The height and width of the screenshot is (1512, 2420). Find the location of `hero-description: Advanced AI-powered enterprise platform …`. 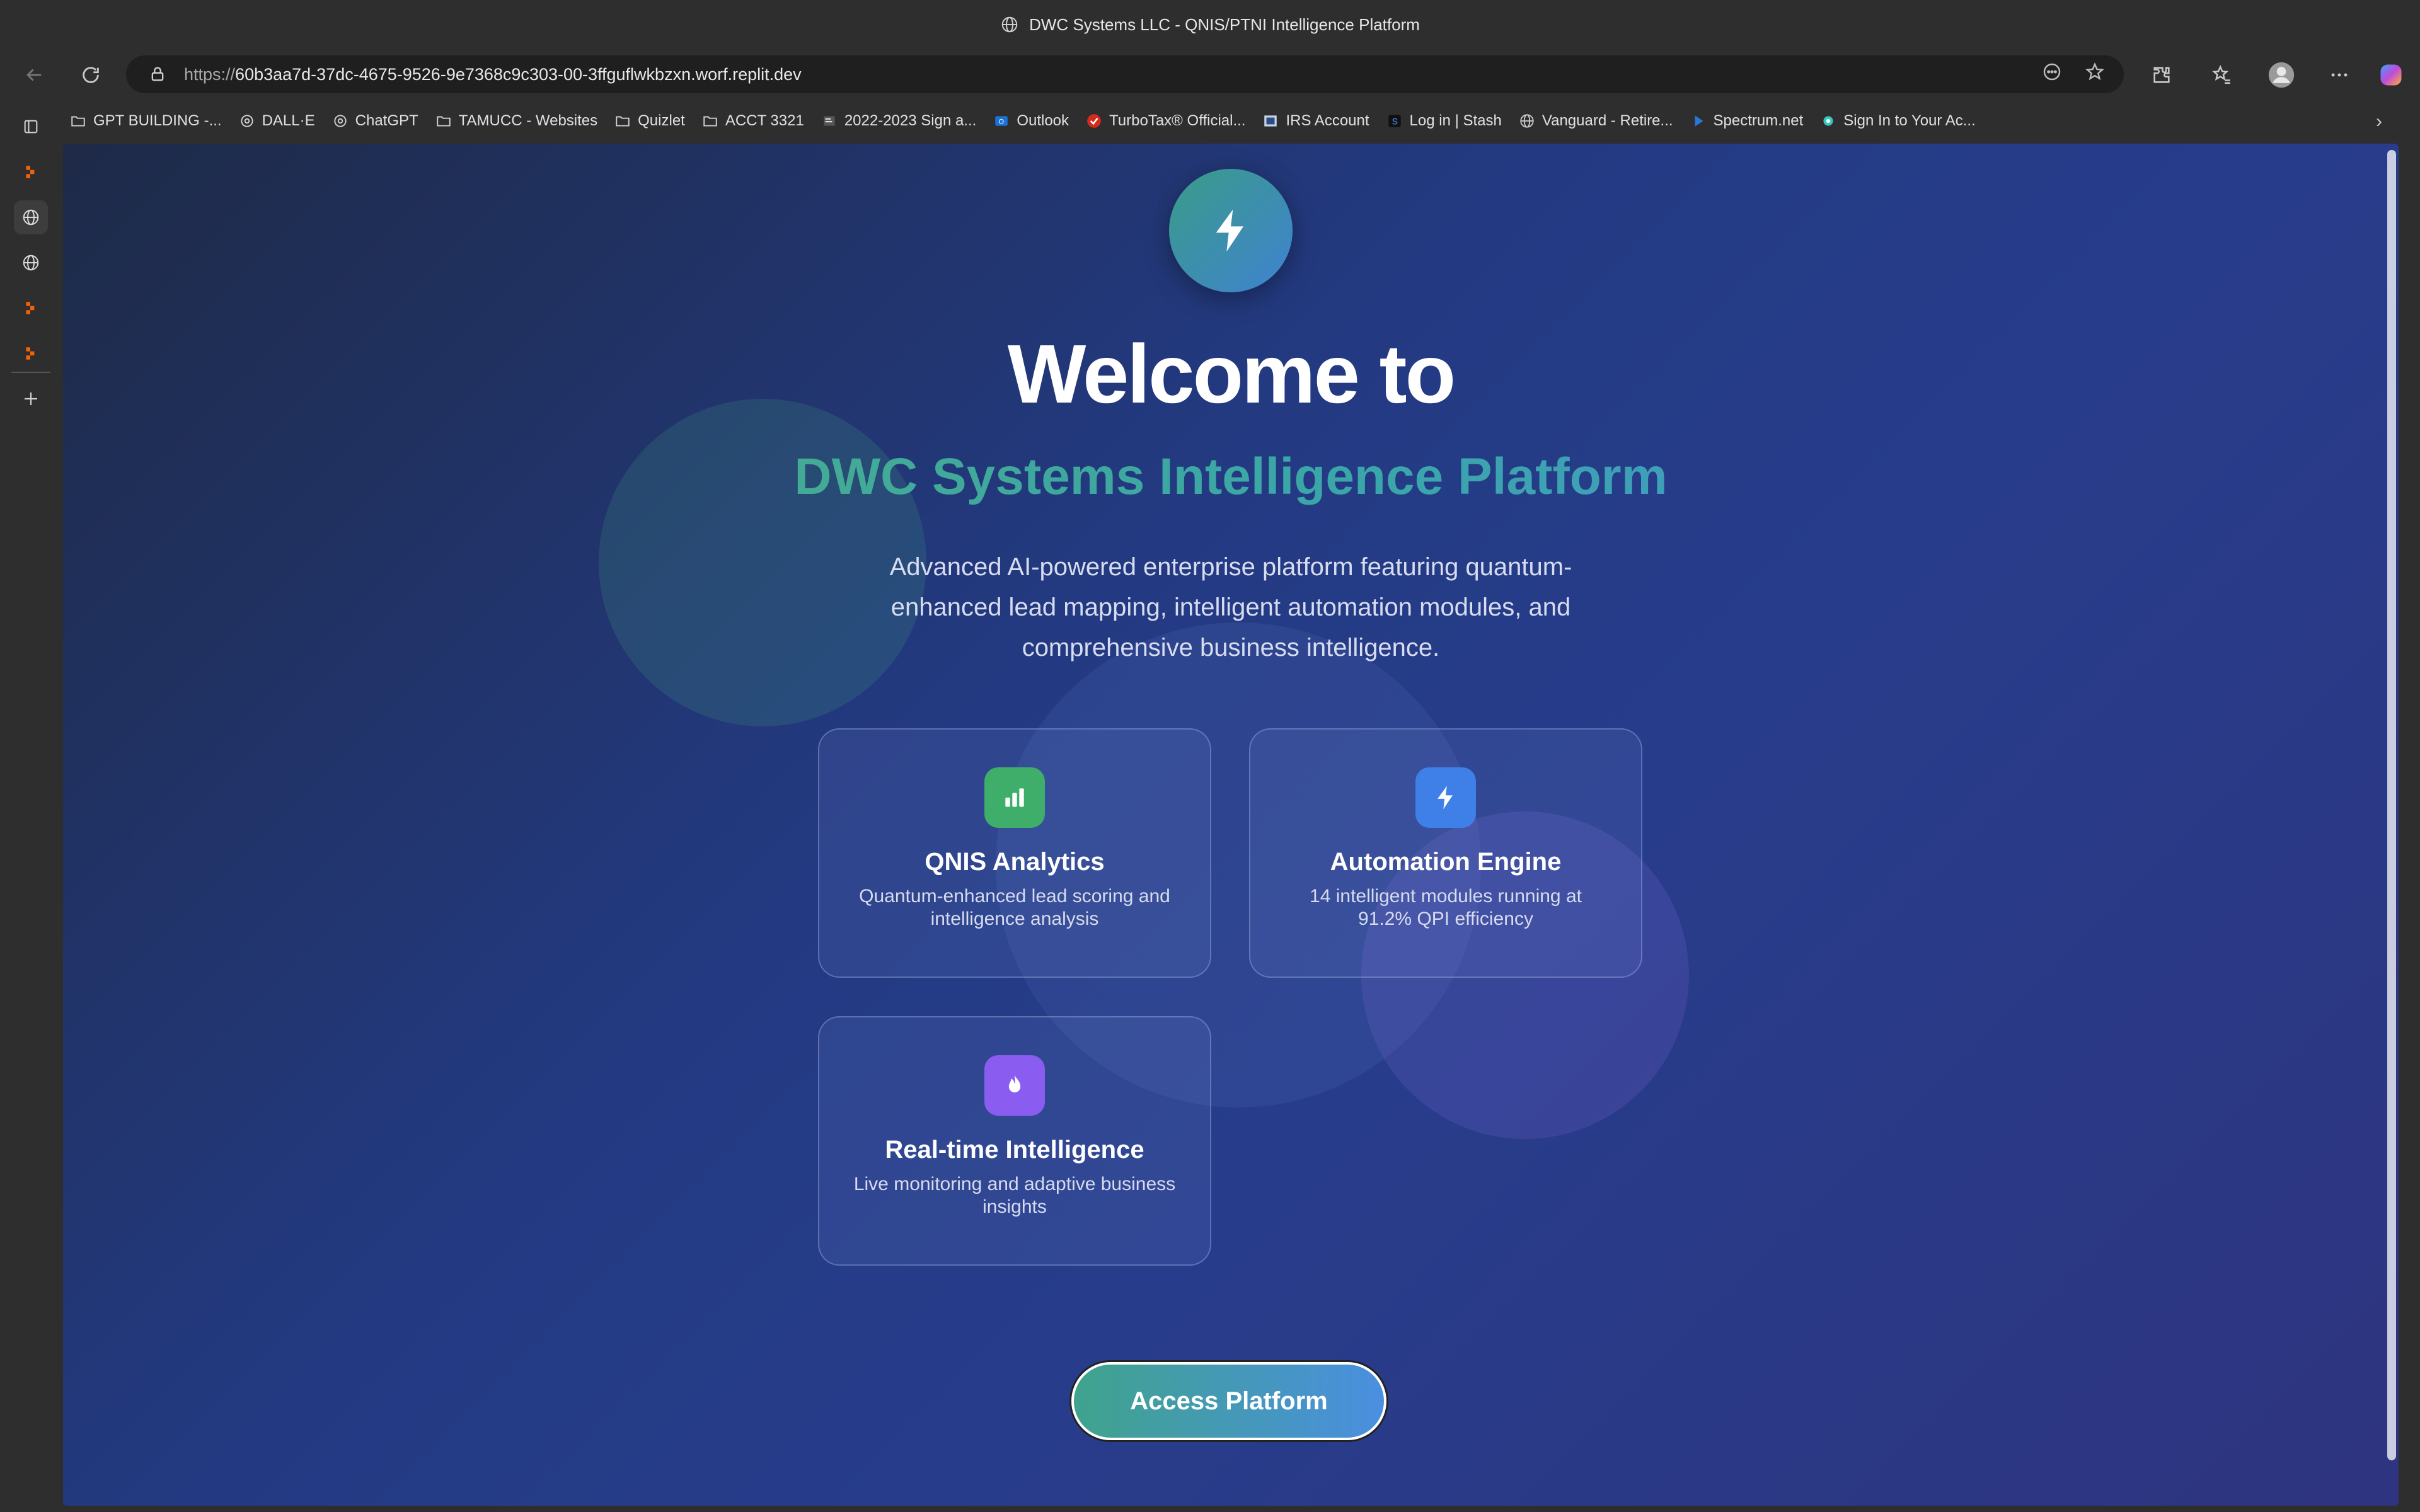

hero-description: Advanced AI-powered enterprise platform … is located at coordinates (1231, 607).